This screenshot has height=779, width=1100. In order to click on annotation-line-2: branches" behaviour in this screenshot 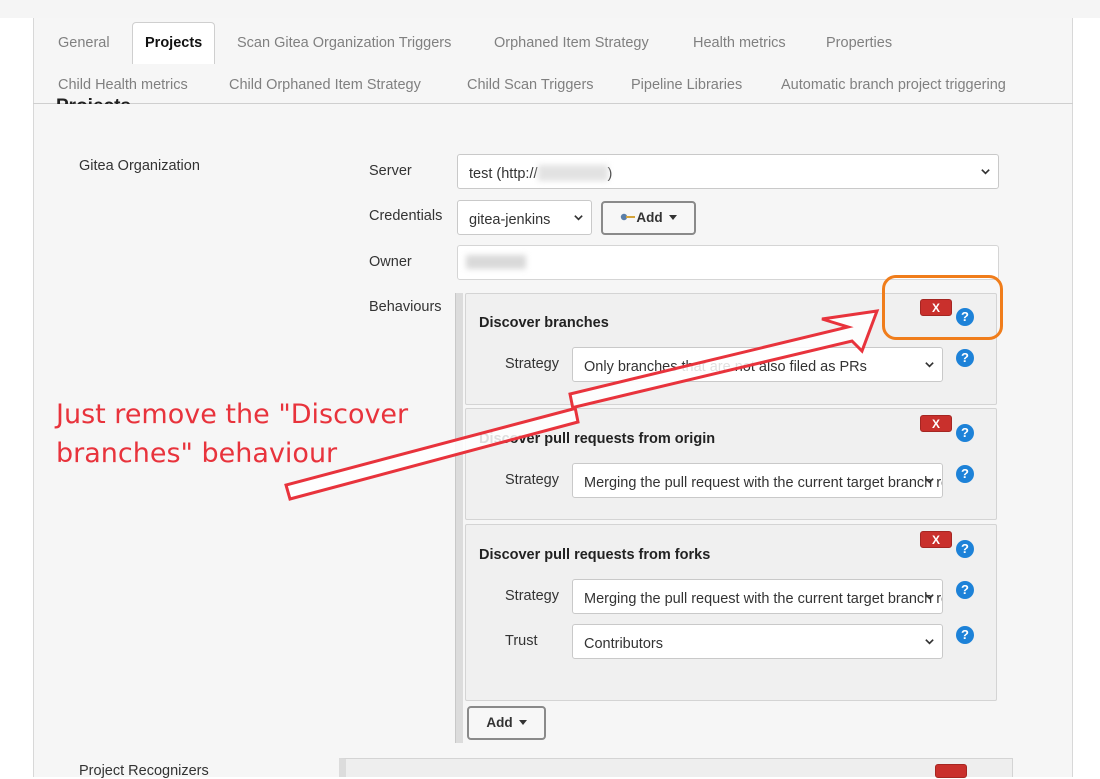, I will do `click(197, 453)`.